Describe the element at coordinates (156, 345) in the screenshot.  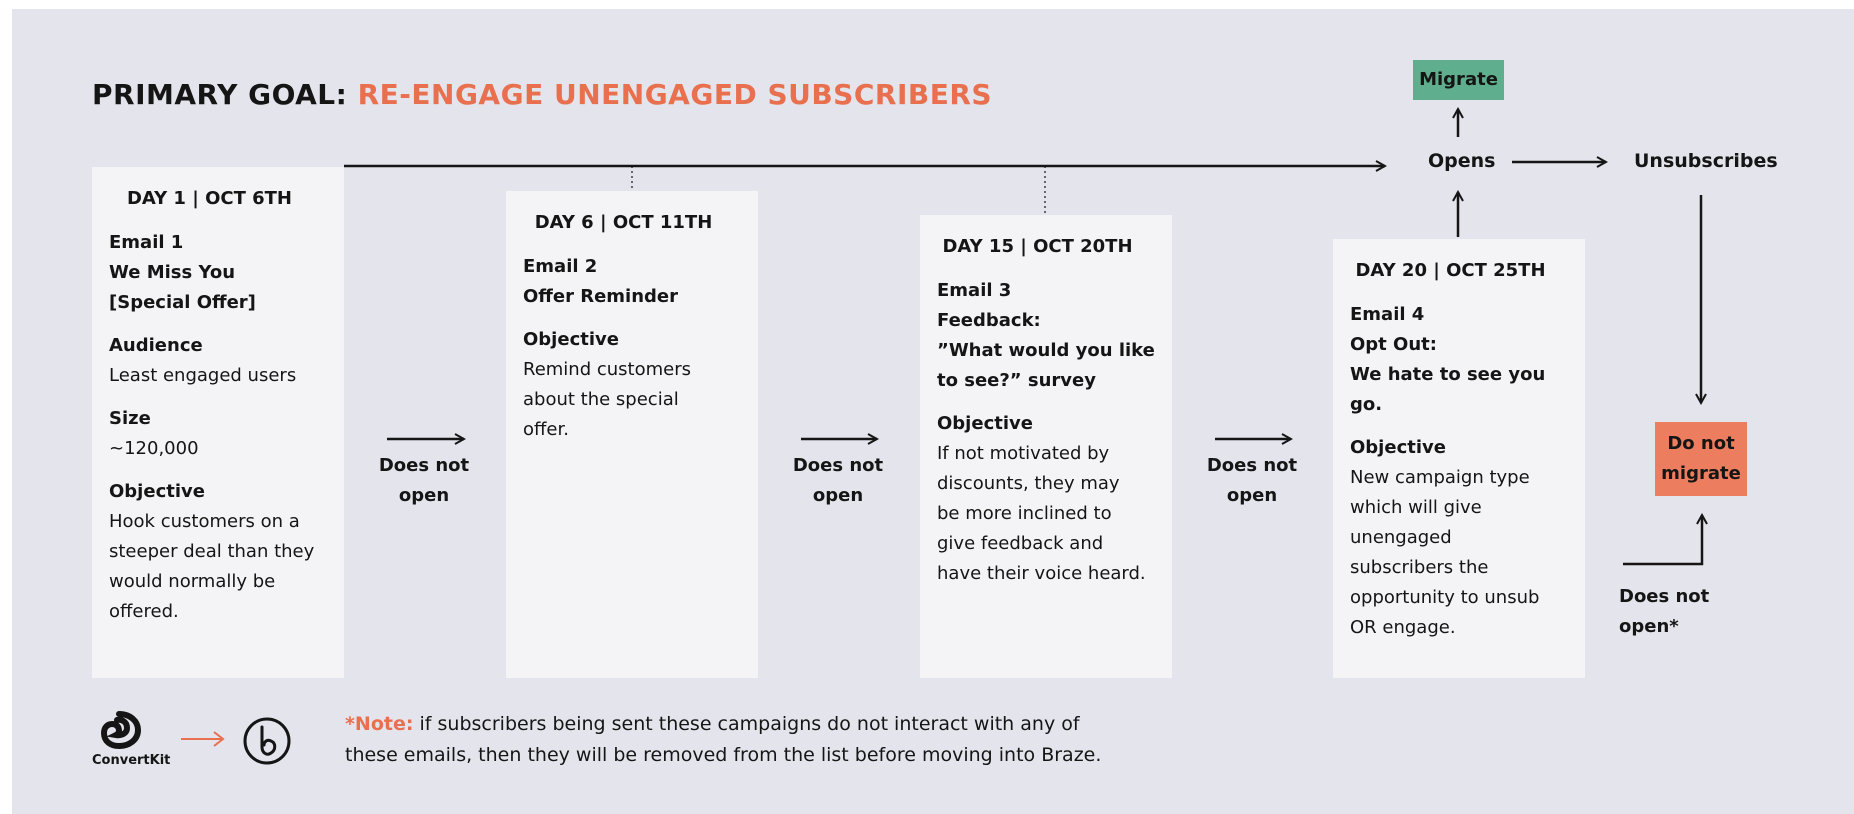
I see `card-heading-line: Audience` at that location.